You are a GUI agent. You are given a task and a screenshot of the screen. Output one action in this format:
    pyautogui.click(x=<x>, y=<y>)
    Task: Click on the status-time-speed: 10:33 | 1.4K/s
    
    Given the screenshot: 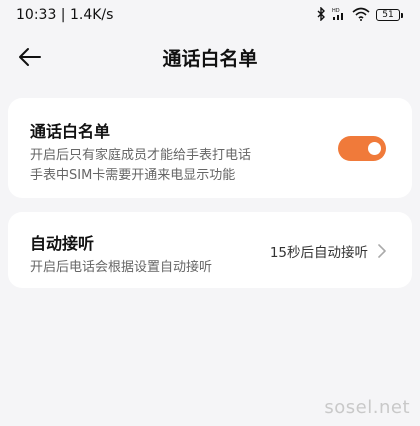 What is the action you would take?
    pyautogui.click(x=65, y=15)
    